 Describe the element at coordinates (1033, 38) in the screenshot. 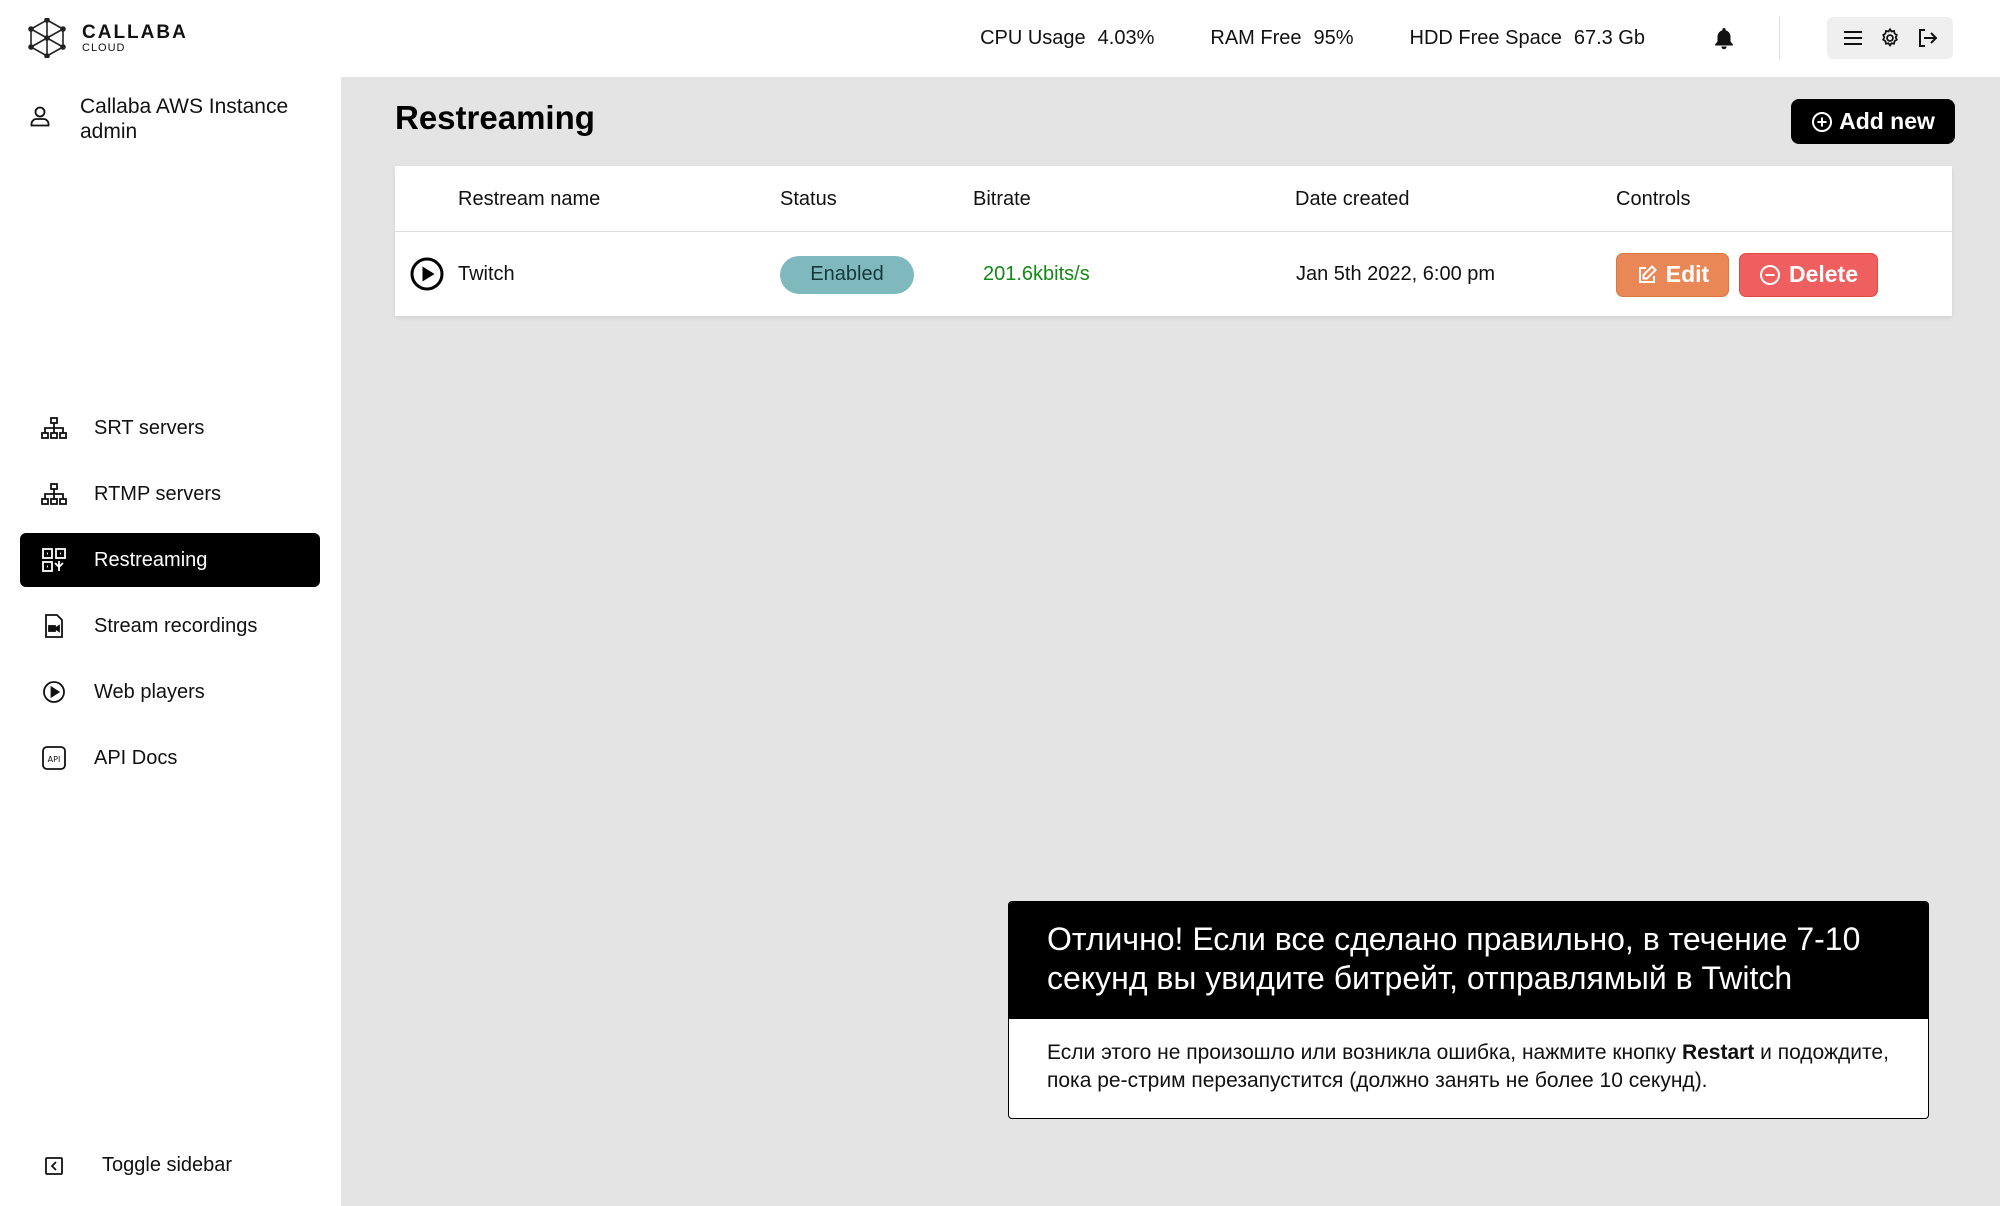

I see `cpu-usage-label: CPU Usage` at that location.